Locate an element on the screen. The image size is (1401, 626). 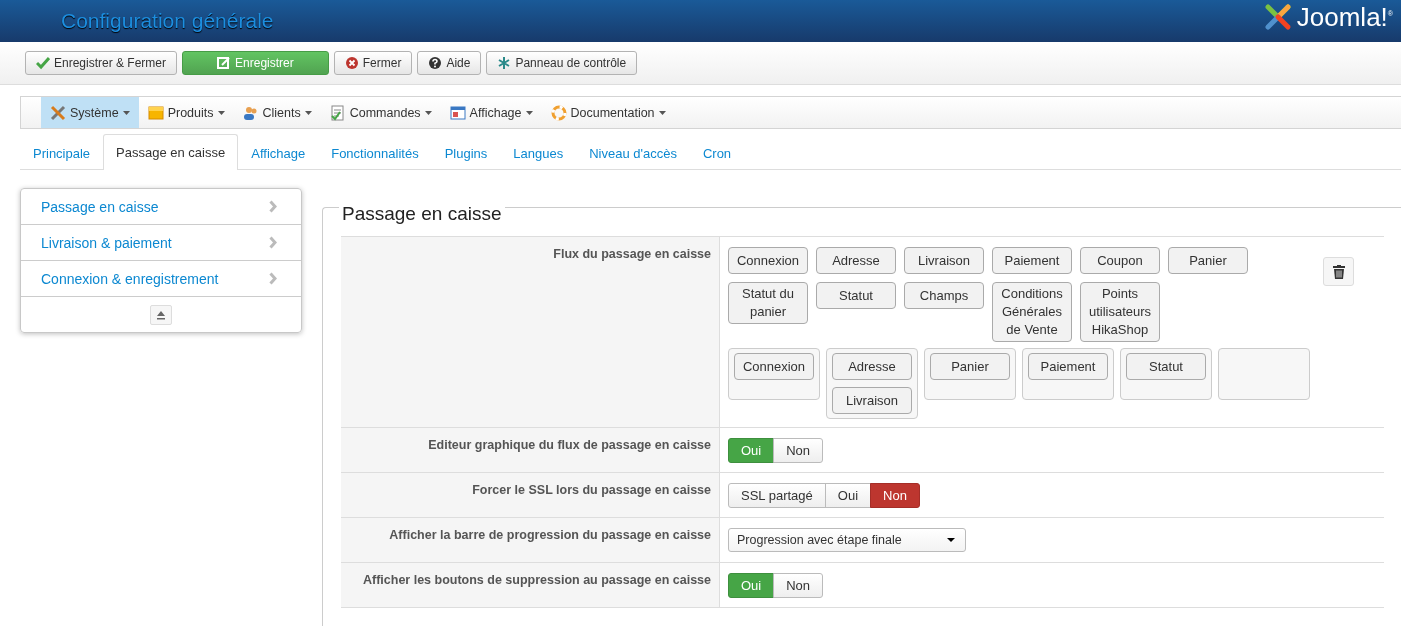
edit-icon is located at coordinates (224, 63).